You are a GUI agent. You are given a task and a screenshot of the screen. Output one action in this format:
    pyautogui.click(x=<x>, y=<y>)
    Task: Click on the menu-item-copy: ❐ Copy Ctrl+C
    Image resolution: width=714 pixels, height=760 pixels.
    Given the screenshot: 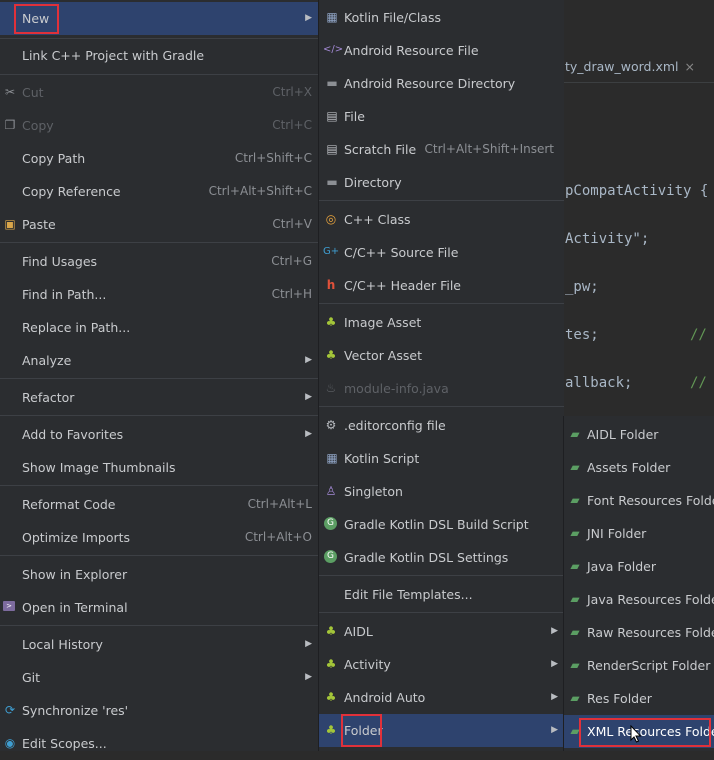 What is the action you would take?
    pyautogui.click(x=159, y=125)
    